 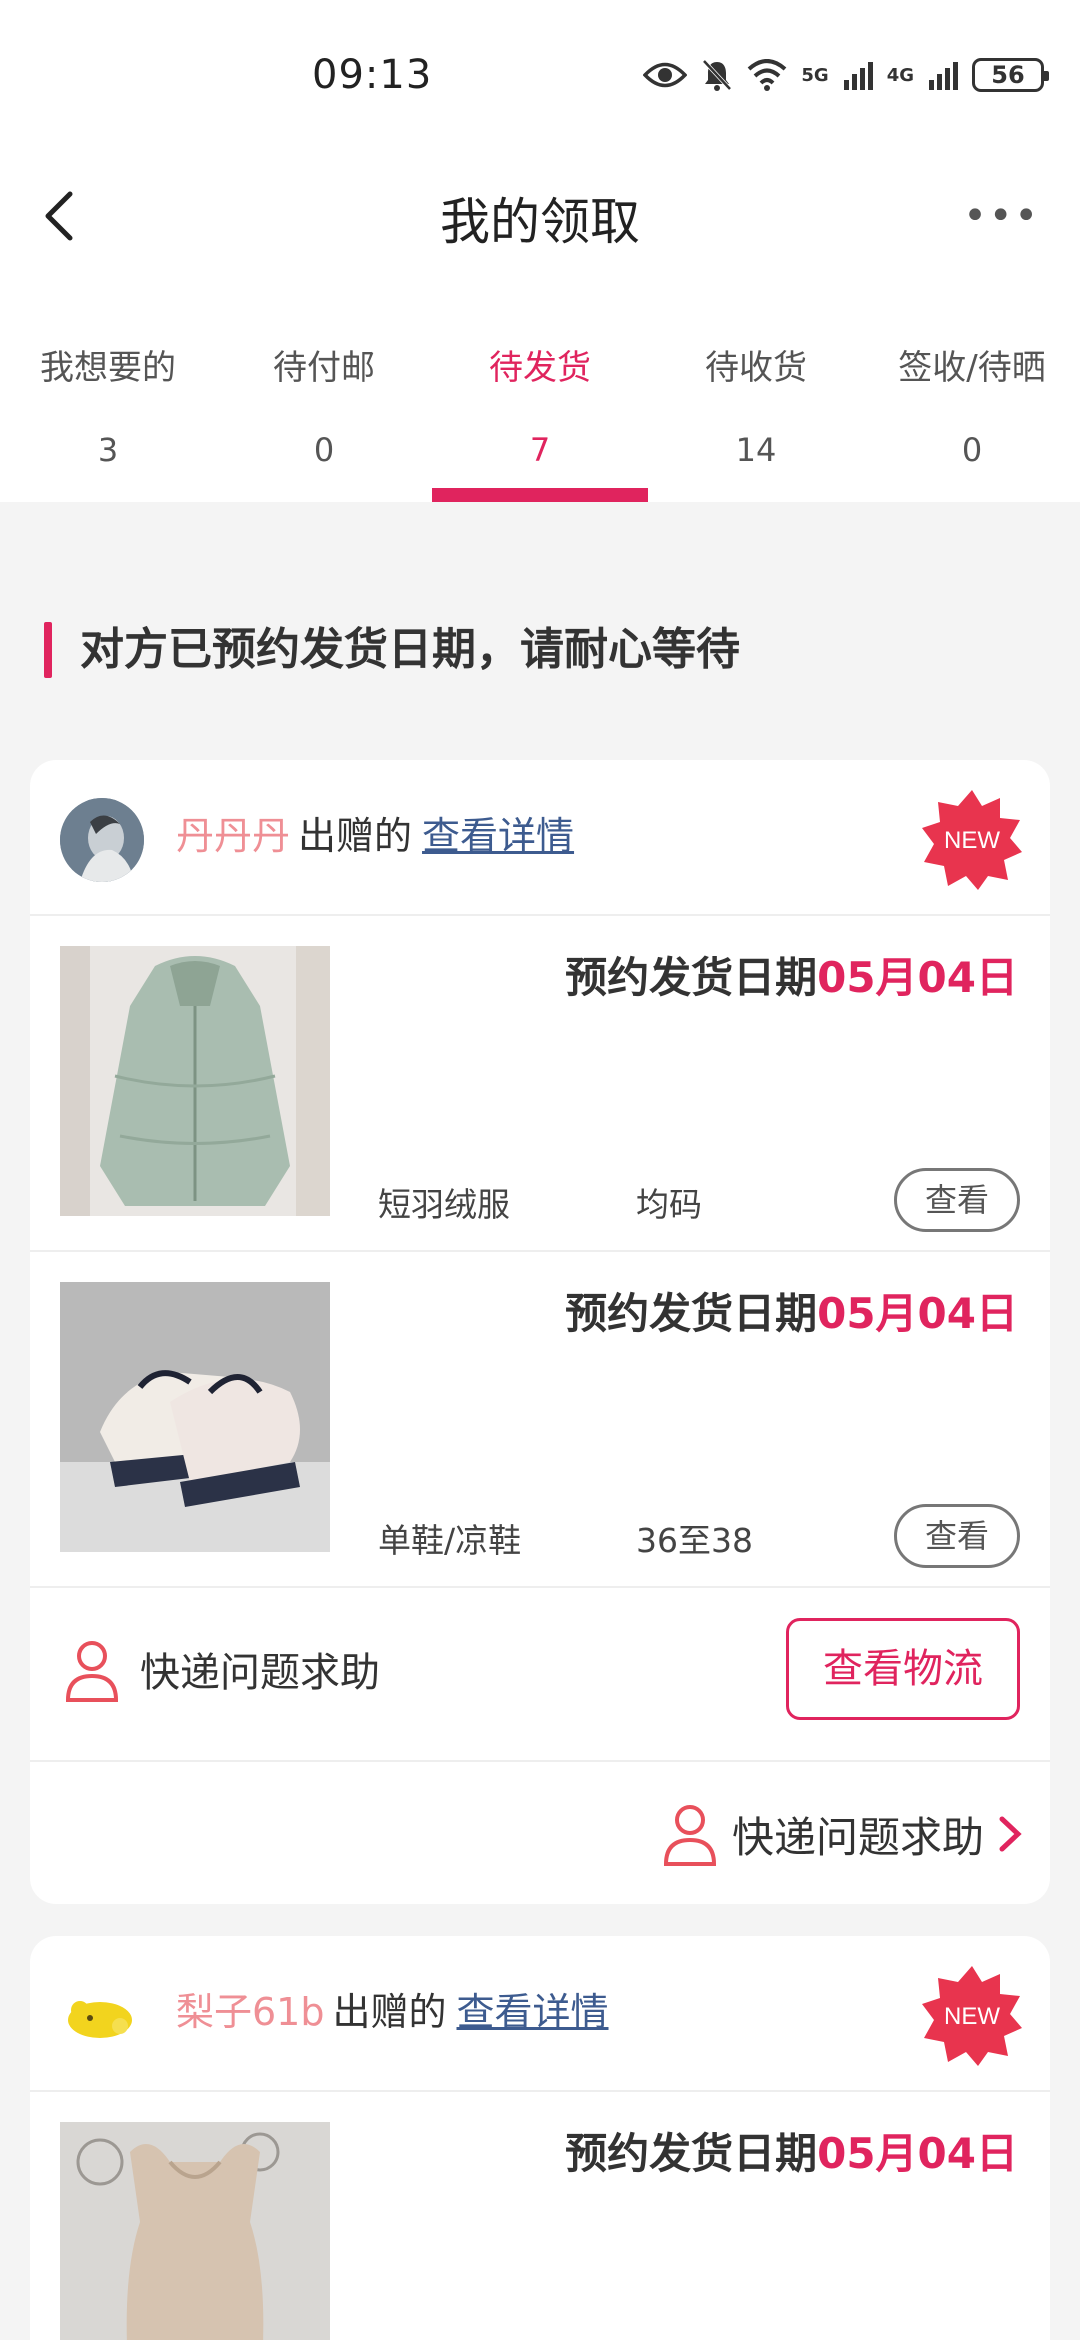 I want to click on card-header: 丹丹丹 出赠的 查看详情 NEW, so click(x=540, y=838).